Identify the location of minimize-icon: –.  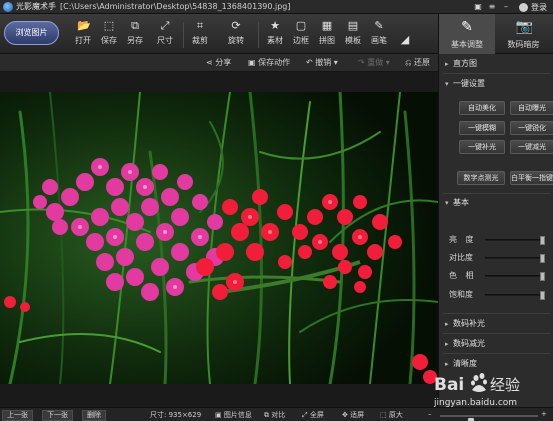
(506, 7).